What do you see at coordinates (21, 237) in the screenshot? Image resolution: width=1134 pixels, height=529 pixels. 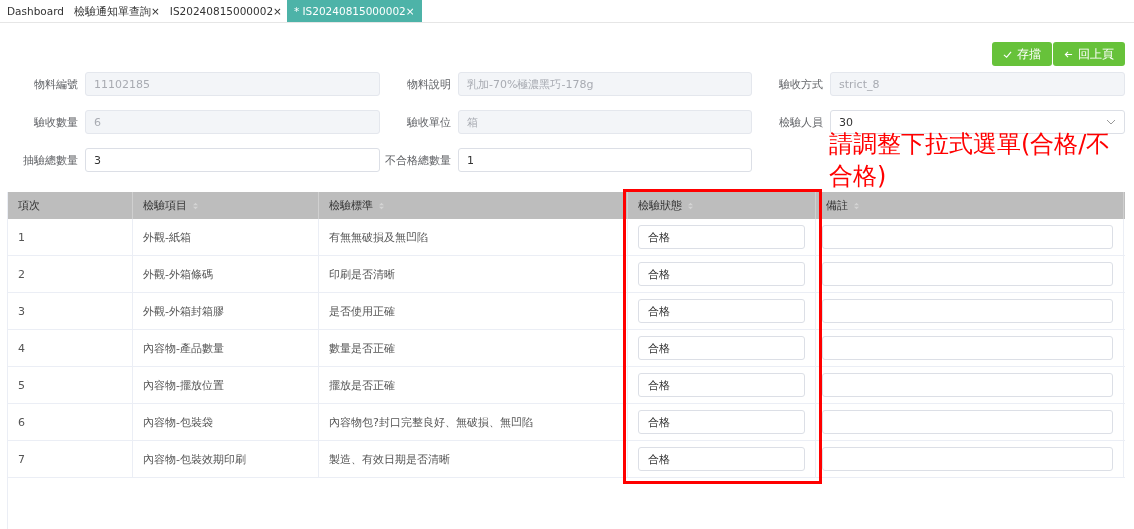 I see `table-cell: 1` at bounding box center [21, 237].